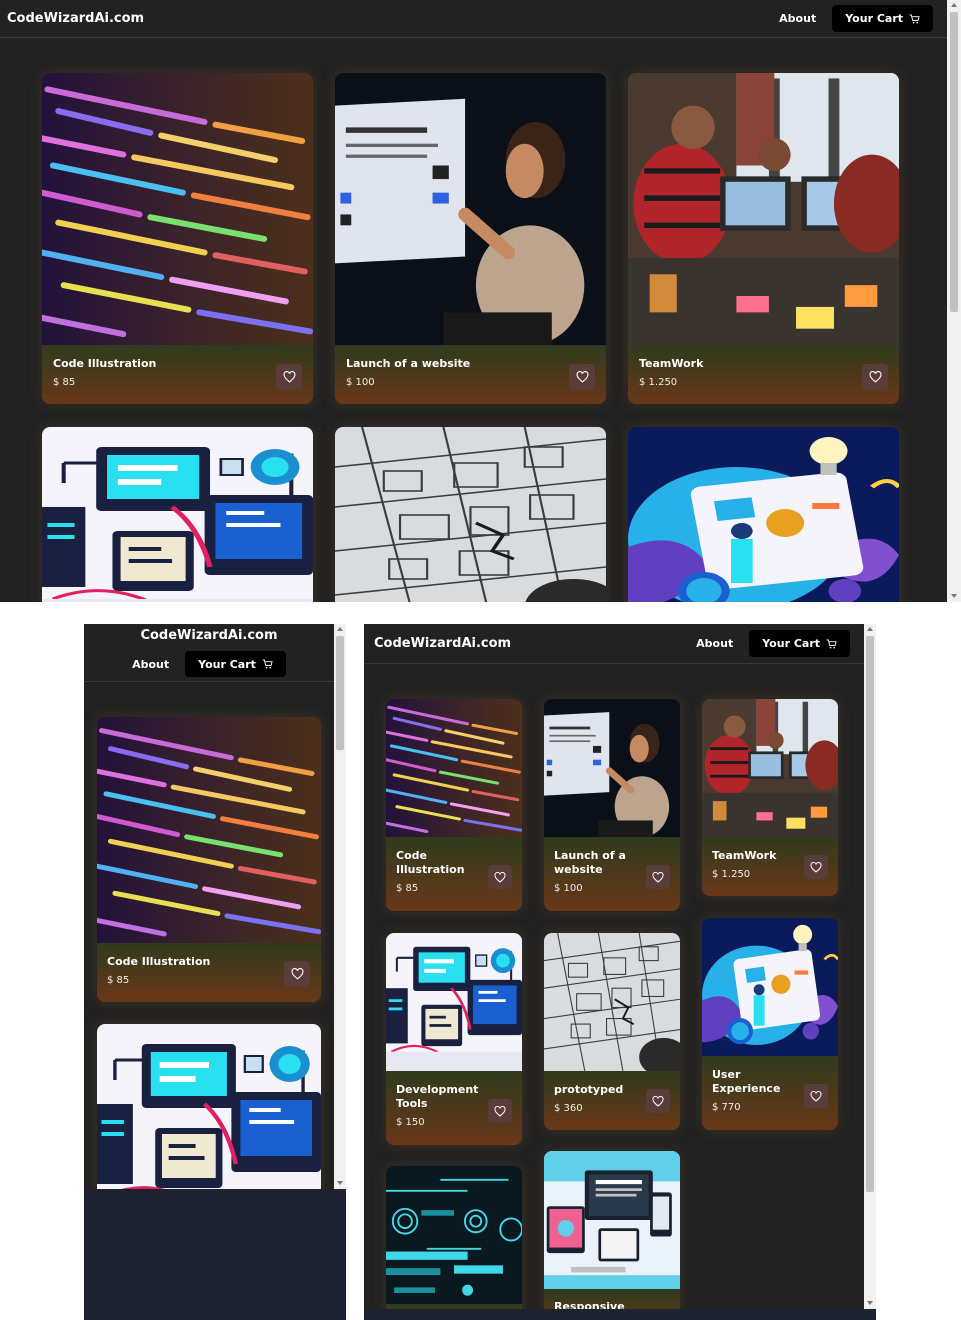 This screenshot has height=1320, width=961. What do you see at coordinates (763, 374) in the screenshot?
I see `product-info: TeamWork $ 1.250` at bounding box center [763, 374].